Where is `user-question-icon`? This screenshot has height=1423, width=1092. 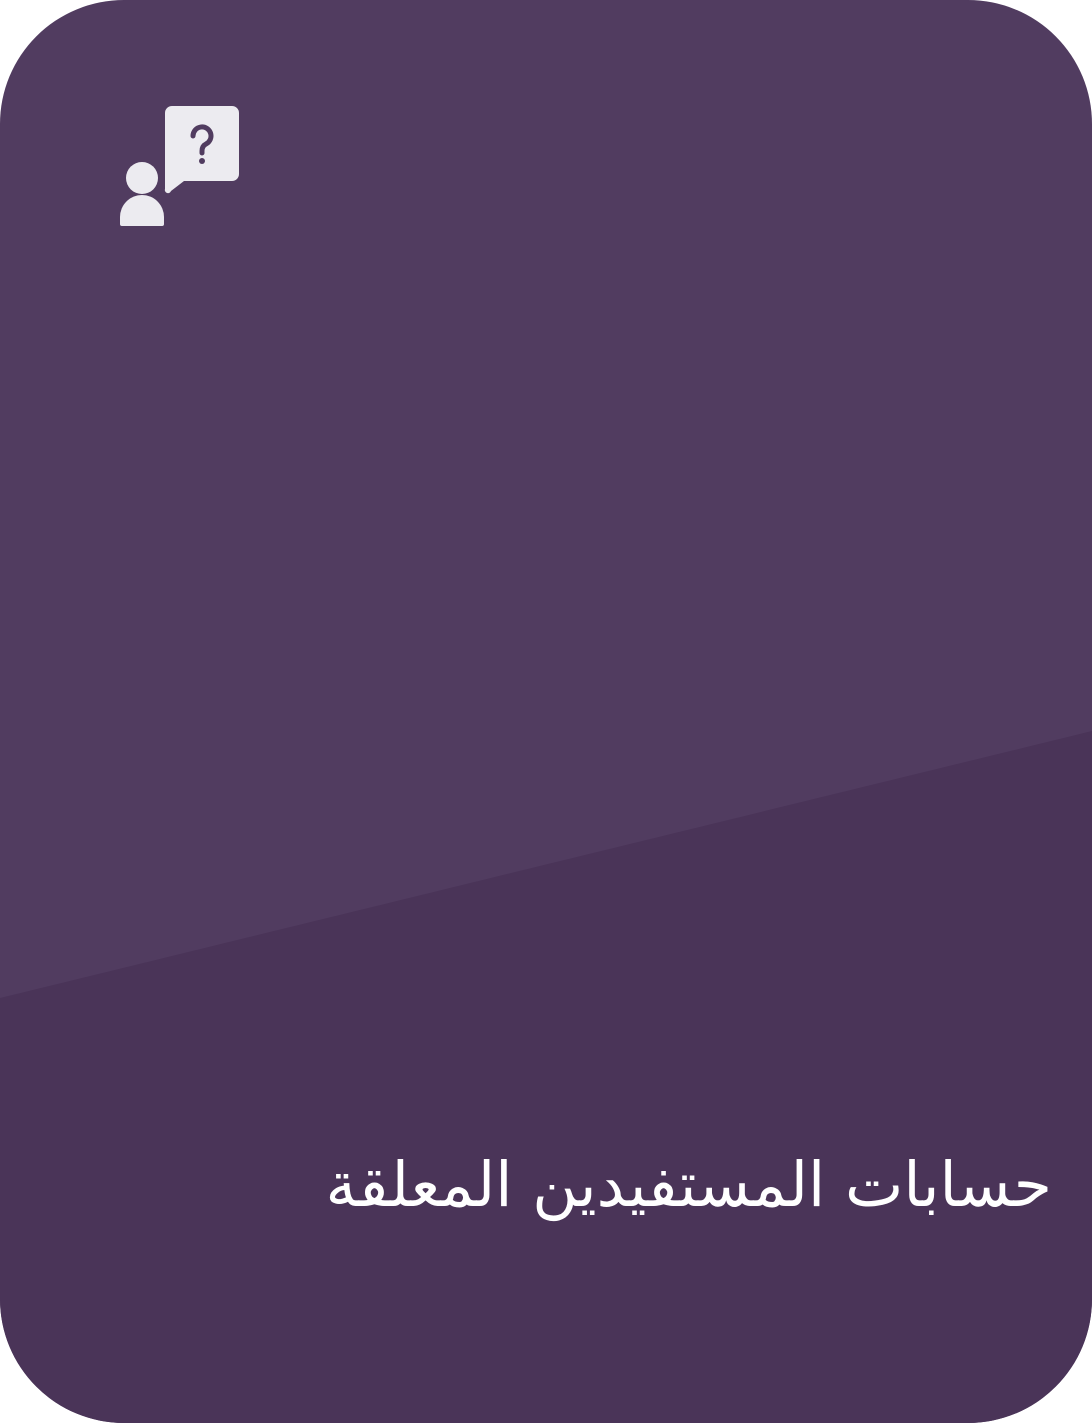 user-question-icon is located at coordinates (179, 166).